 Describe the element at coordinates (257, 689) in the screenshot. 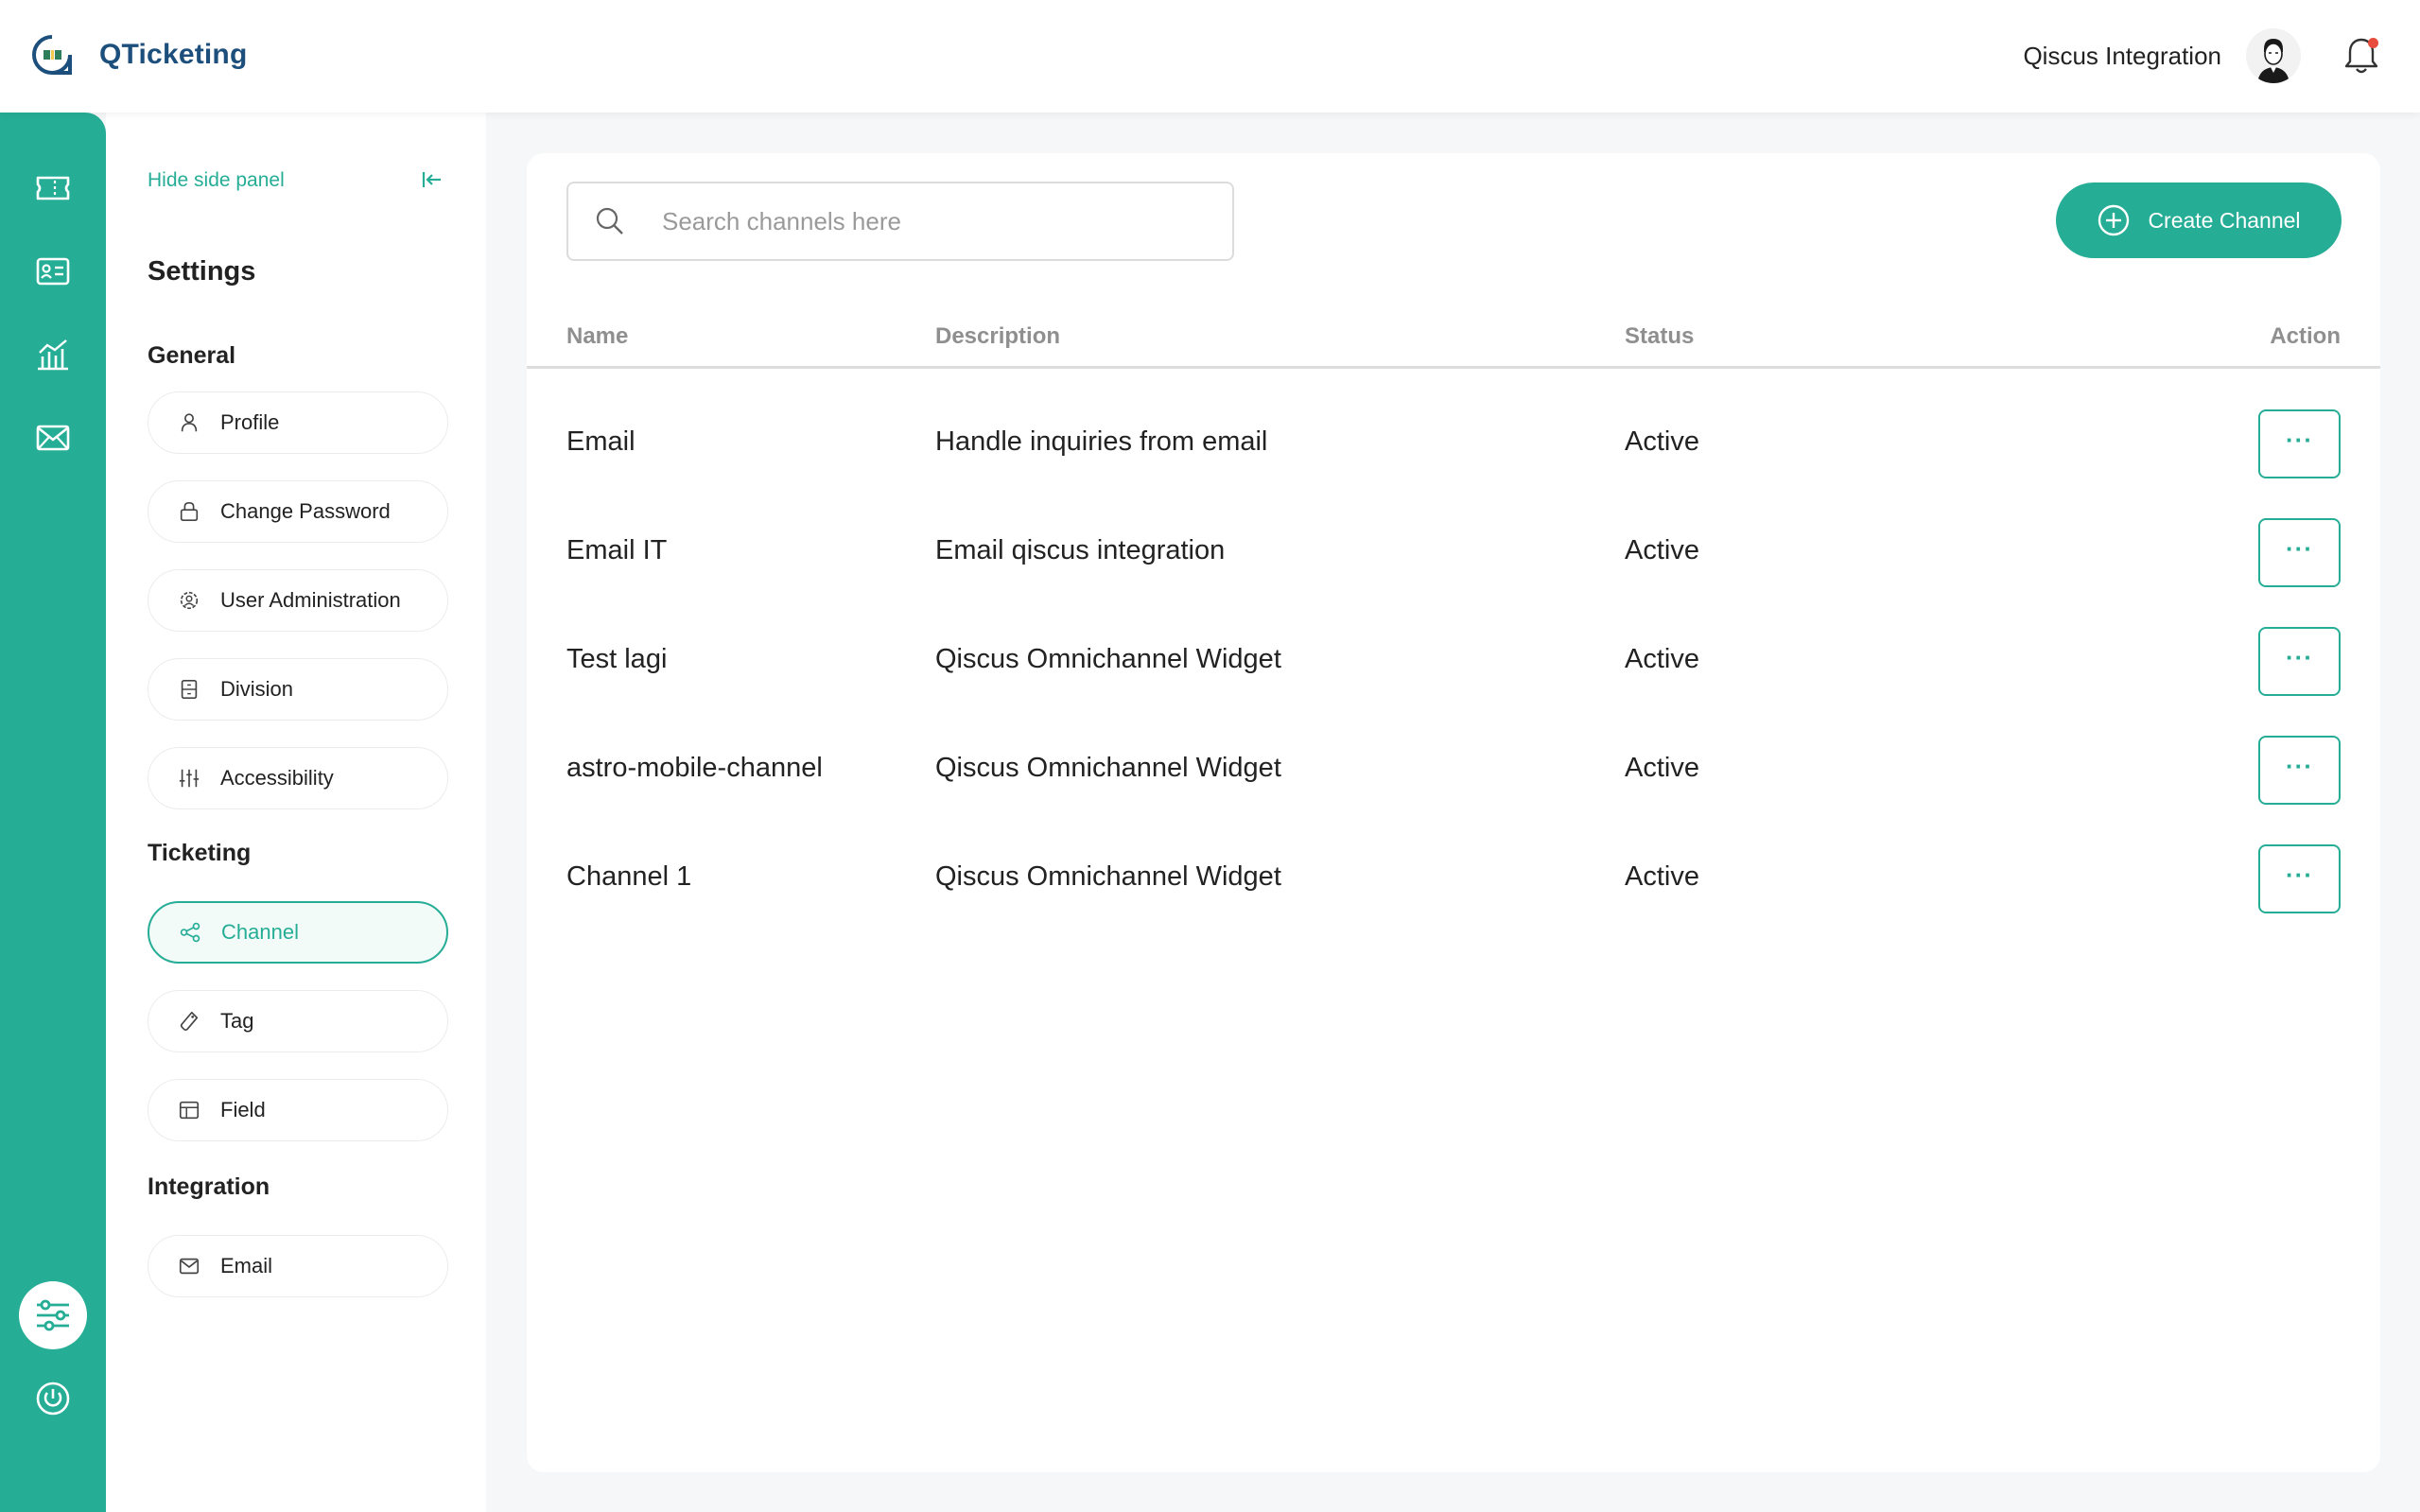

I see `menu-item-label: Division` at that location.